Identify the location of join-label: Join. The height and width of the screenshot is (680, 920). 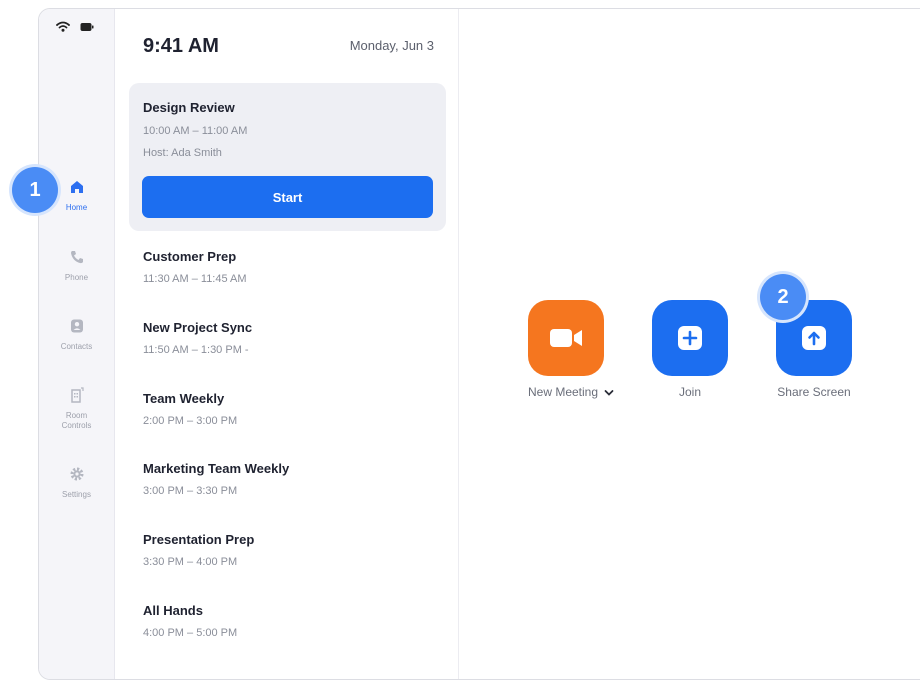
(689, 392).